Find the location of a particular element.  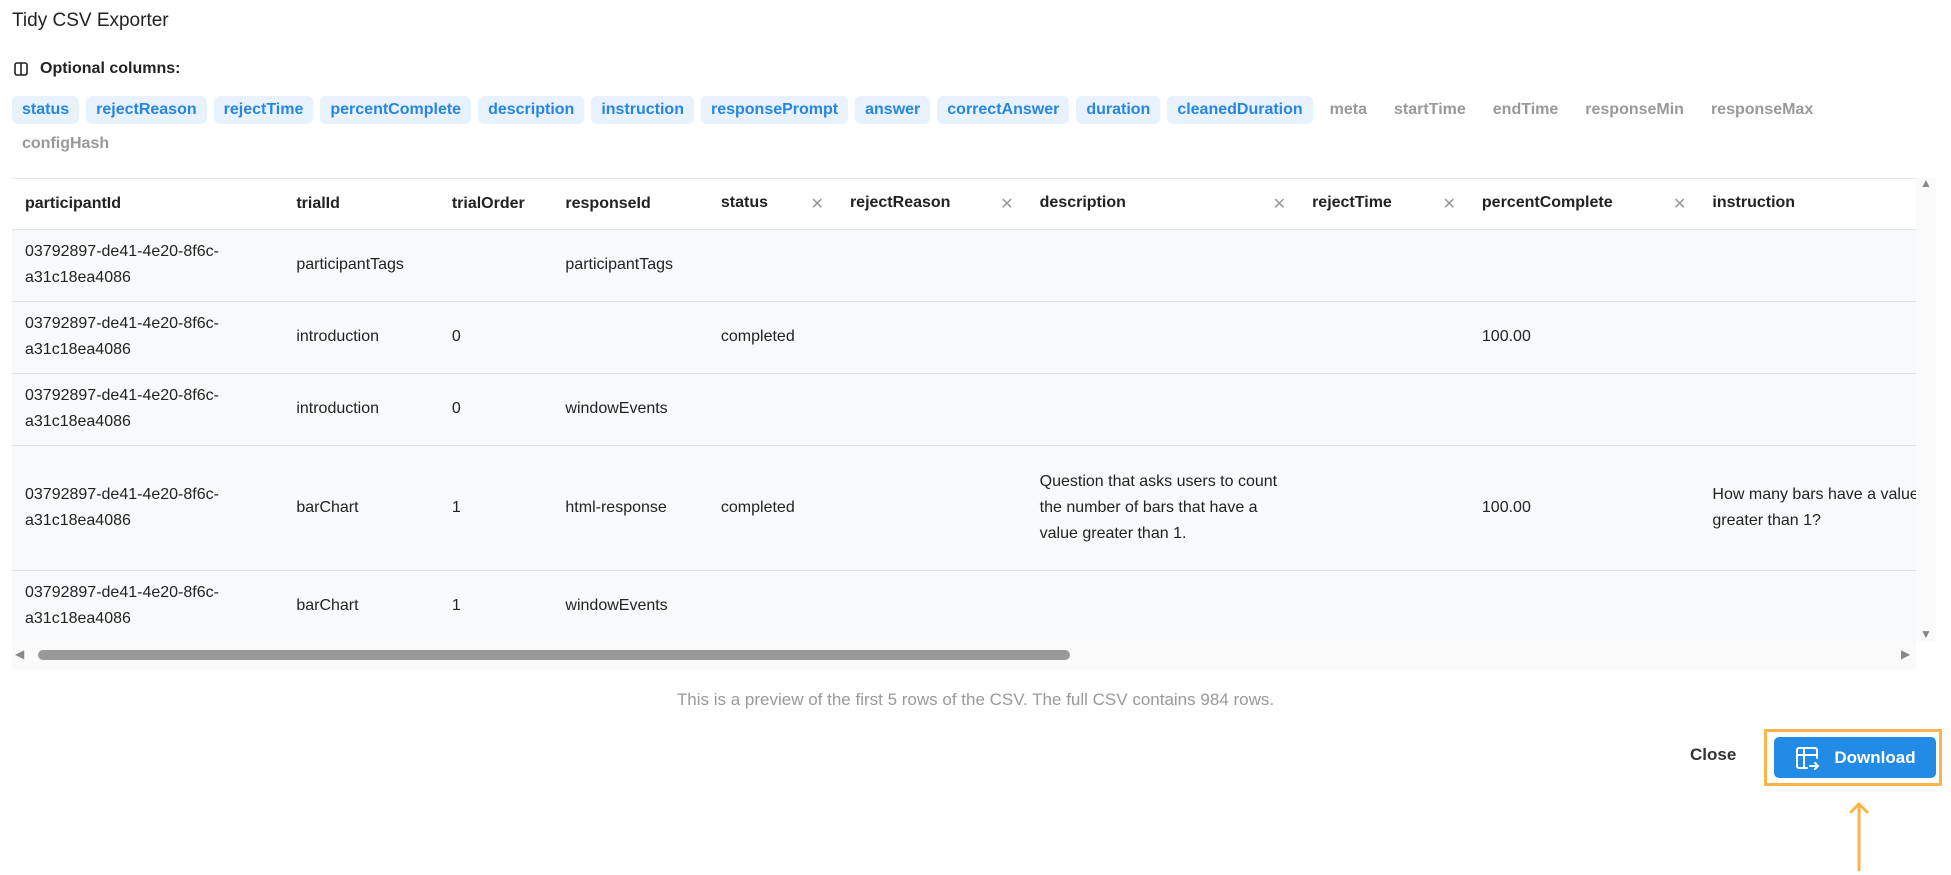

column-chip-correctAnswer: correctAnswer is located at coordinates (1003, 110).